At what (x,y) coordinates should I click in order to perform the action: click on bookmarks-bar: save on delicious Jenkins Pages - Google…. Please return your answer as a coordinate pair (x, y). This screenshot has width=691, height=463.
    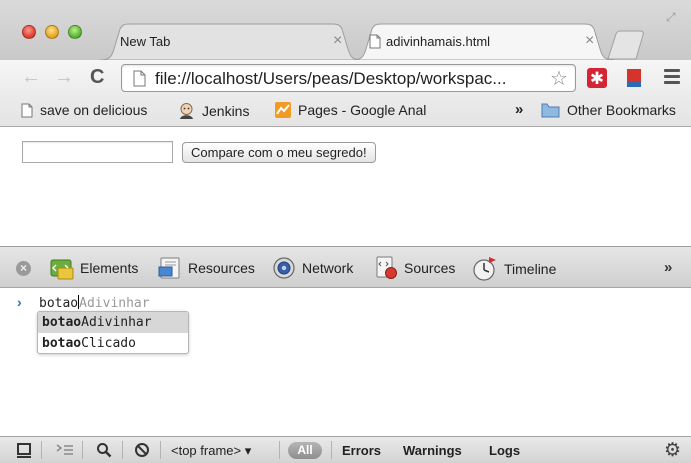
    Looking at the image, I should click on (345, 111).